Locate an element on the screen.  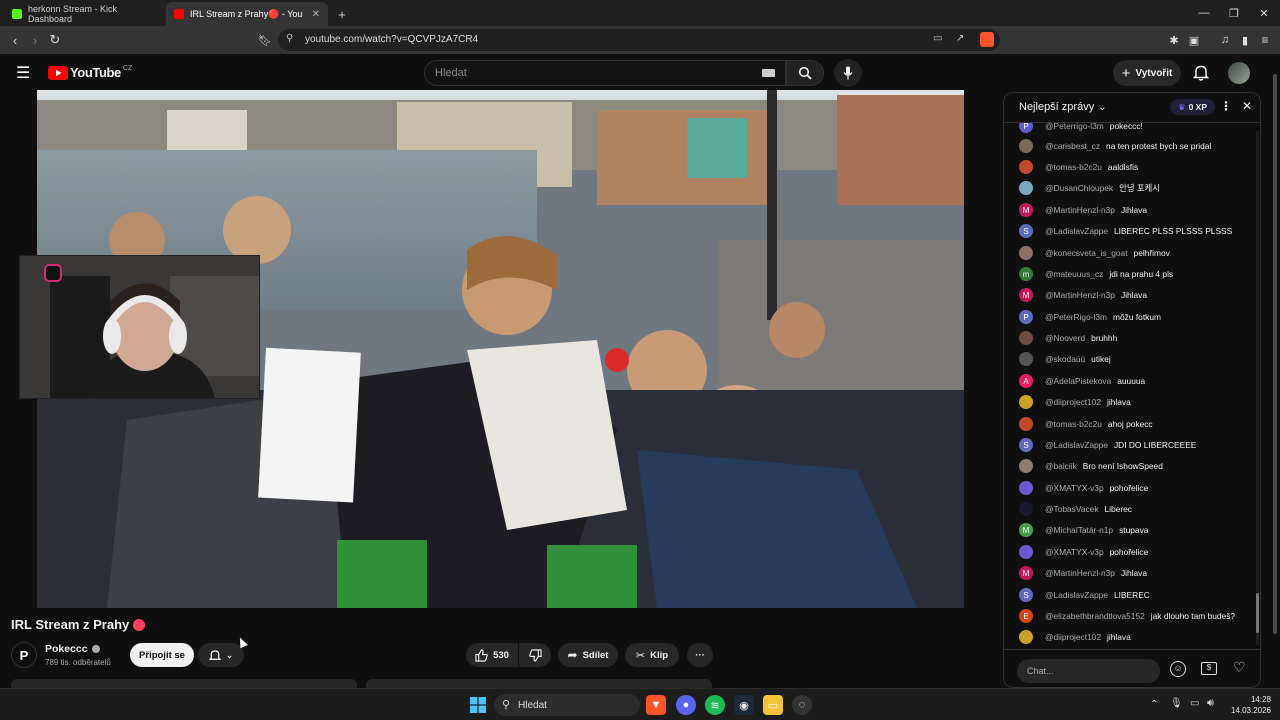
file-explorer-icon: ▭ is located at coordinates (773, 705).